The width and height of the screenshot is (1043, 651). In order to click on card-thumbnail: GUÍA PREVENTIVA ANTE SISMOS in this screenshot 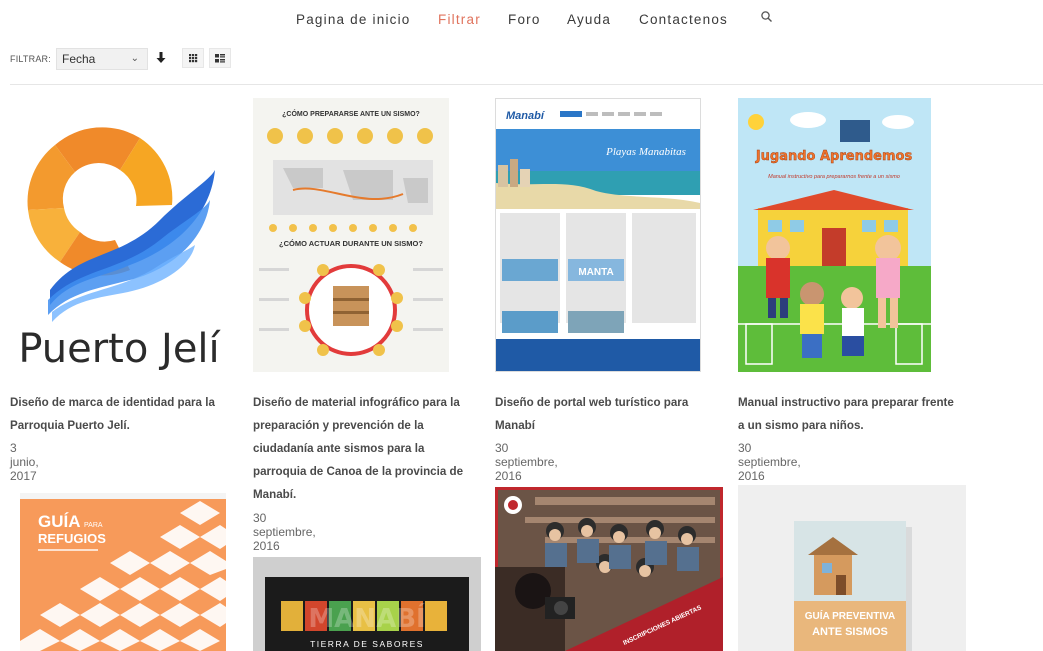, I will do `click(852, 568)`.